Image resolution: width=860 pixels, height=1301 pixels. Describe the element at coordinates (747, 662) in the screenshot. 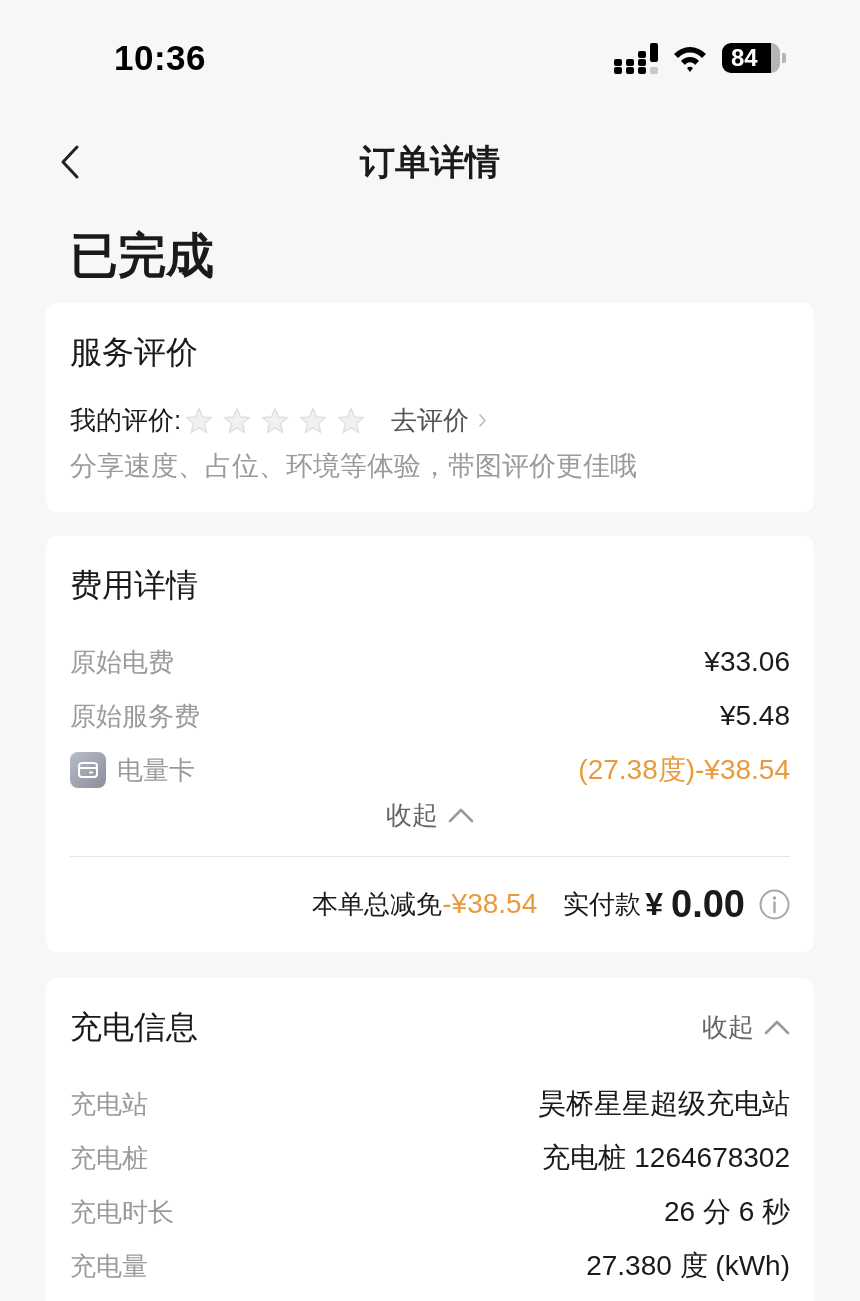

I see `fee-value: ¥33.06` at that location.